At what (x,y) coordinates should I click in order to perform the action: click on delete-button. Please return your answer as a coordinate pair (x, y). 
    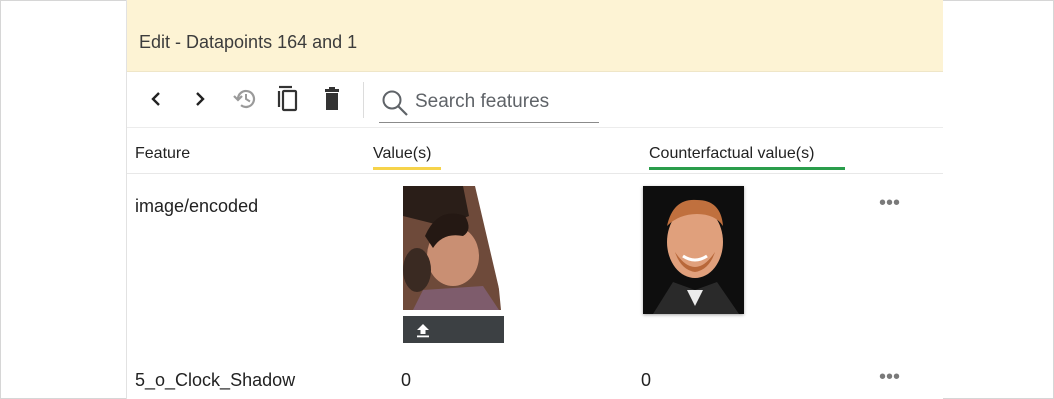
    Looking at the image, I should click on (332, 99).